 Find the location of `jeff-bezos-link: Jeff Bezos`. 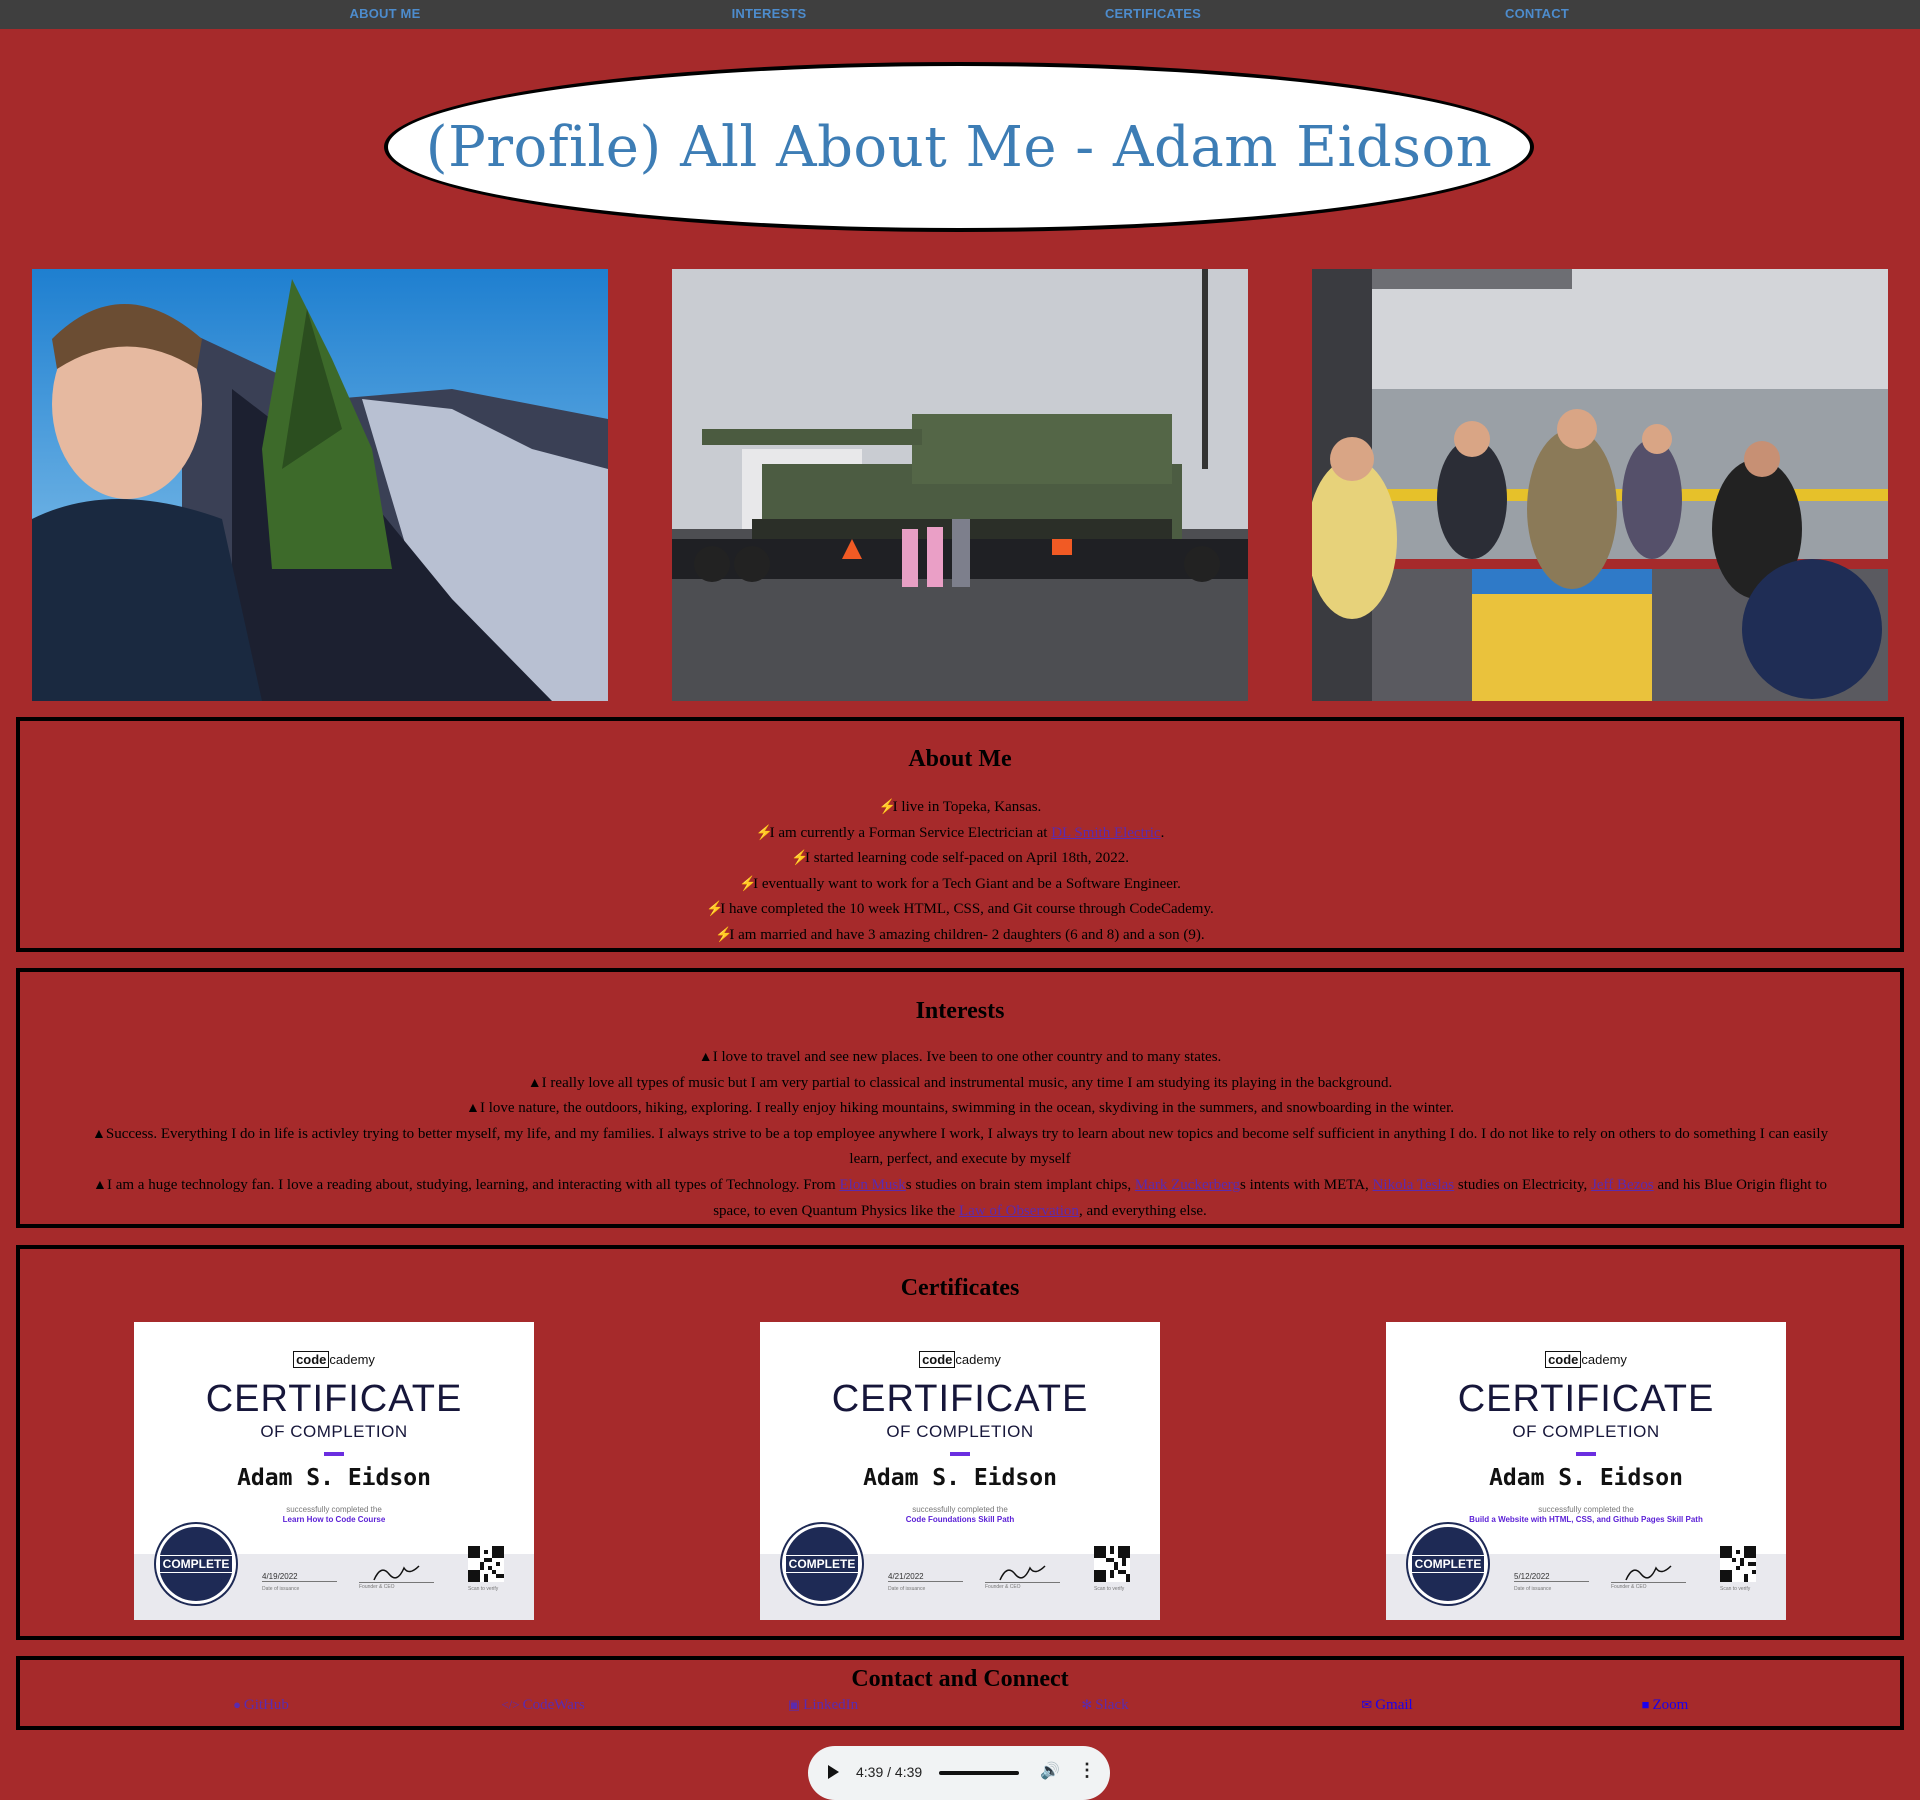

jeff-bezos-link: Jeff Bezos is located at coordinates (1622, 1185).